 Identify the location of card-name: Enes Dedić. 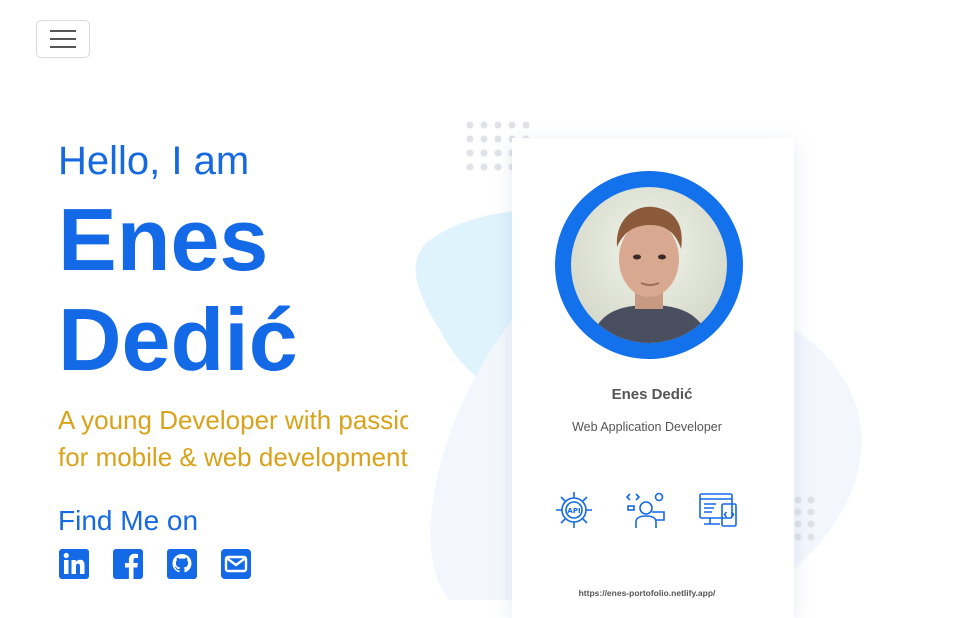
(652, 394).